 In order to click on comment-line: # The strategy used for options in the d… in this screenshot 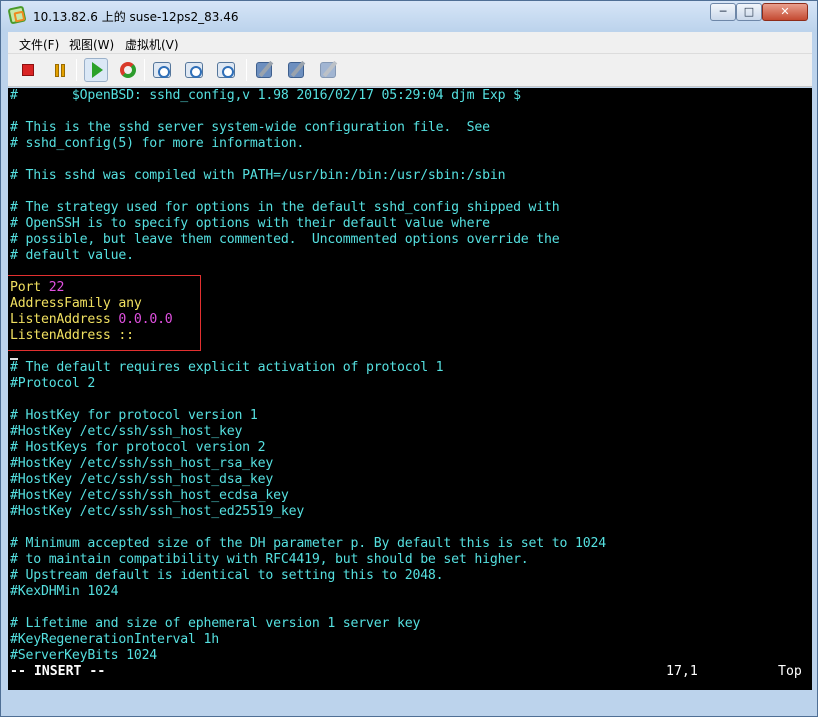, I will do `click(285, 207)`.